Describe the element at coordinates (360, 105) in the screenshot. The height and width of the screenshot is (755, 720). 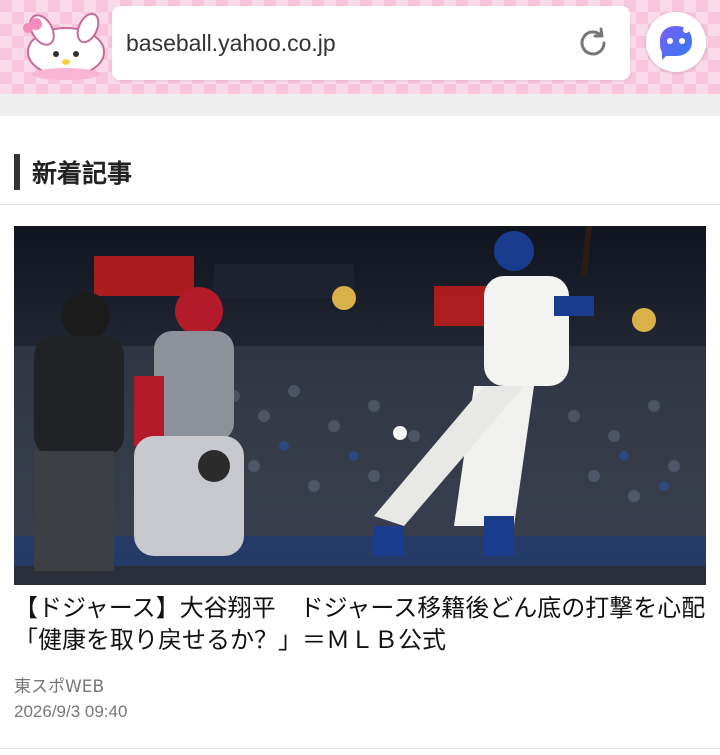
I see `toolbar-separator` at that location.